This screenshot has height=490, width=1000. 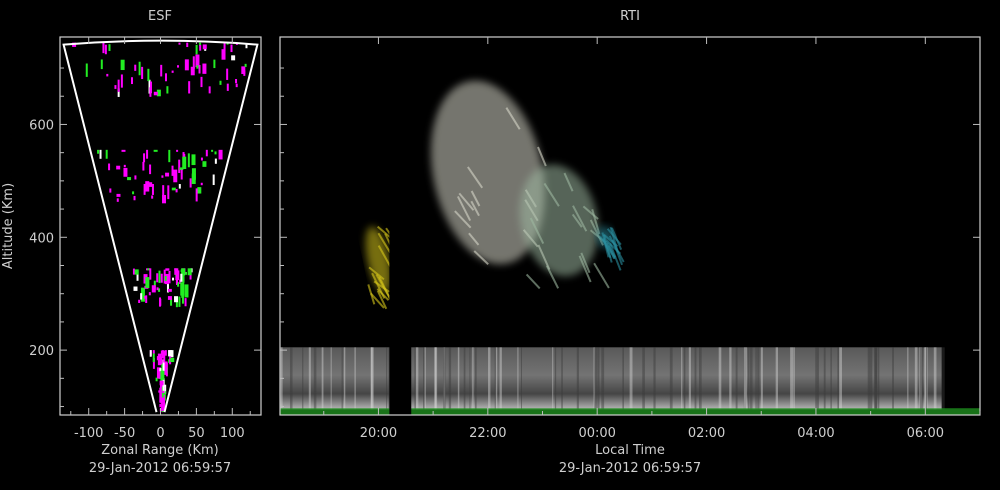 What do you see at coordinates (815, 433) in the screenshot?
I see `rti-x-tick-label: 04:00` at bounding box center [815, 433].